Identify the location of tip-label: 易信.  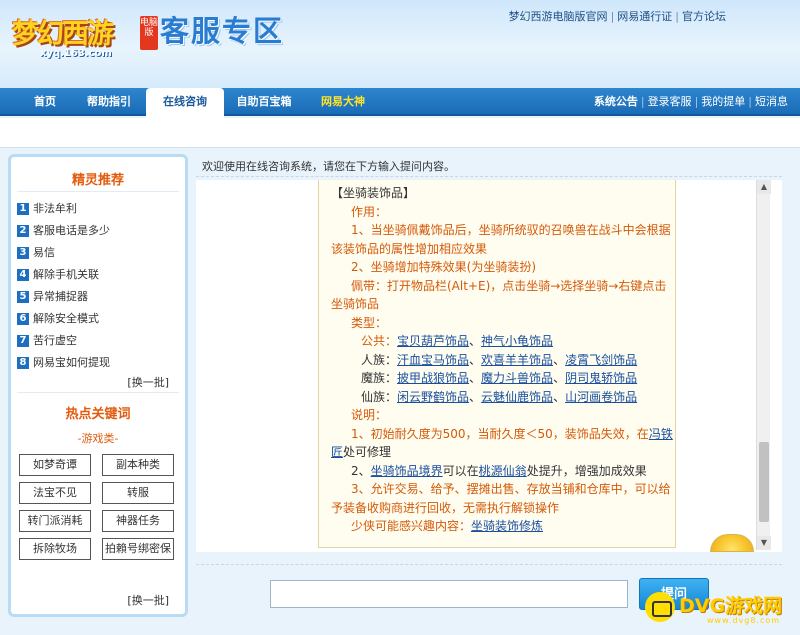
(44, 252).